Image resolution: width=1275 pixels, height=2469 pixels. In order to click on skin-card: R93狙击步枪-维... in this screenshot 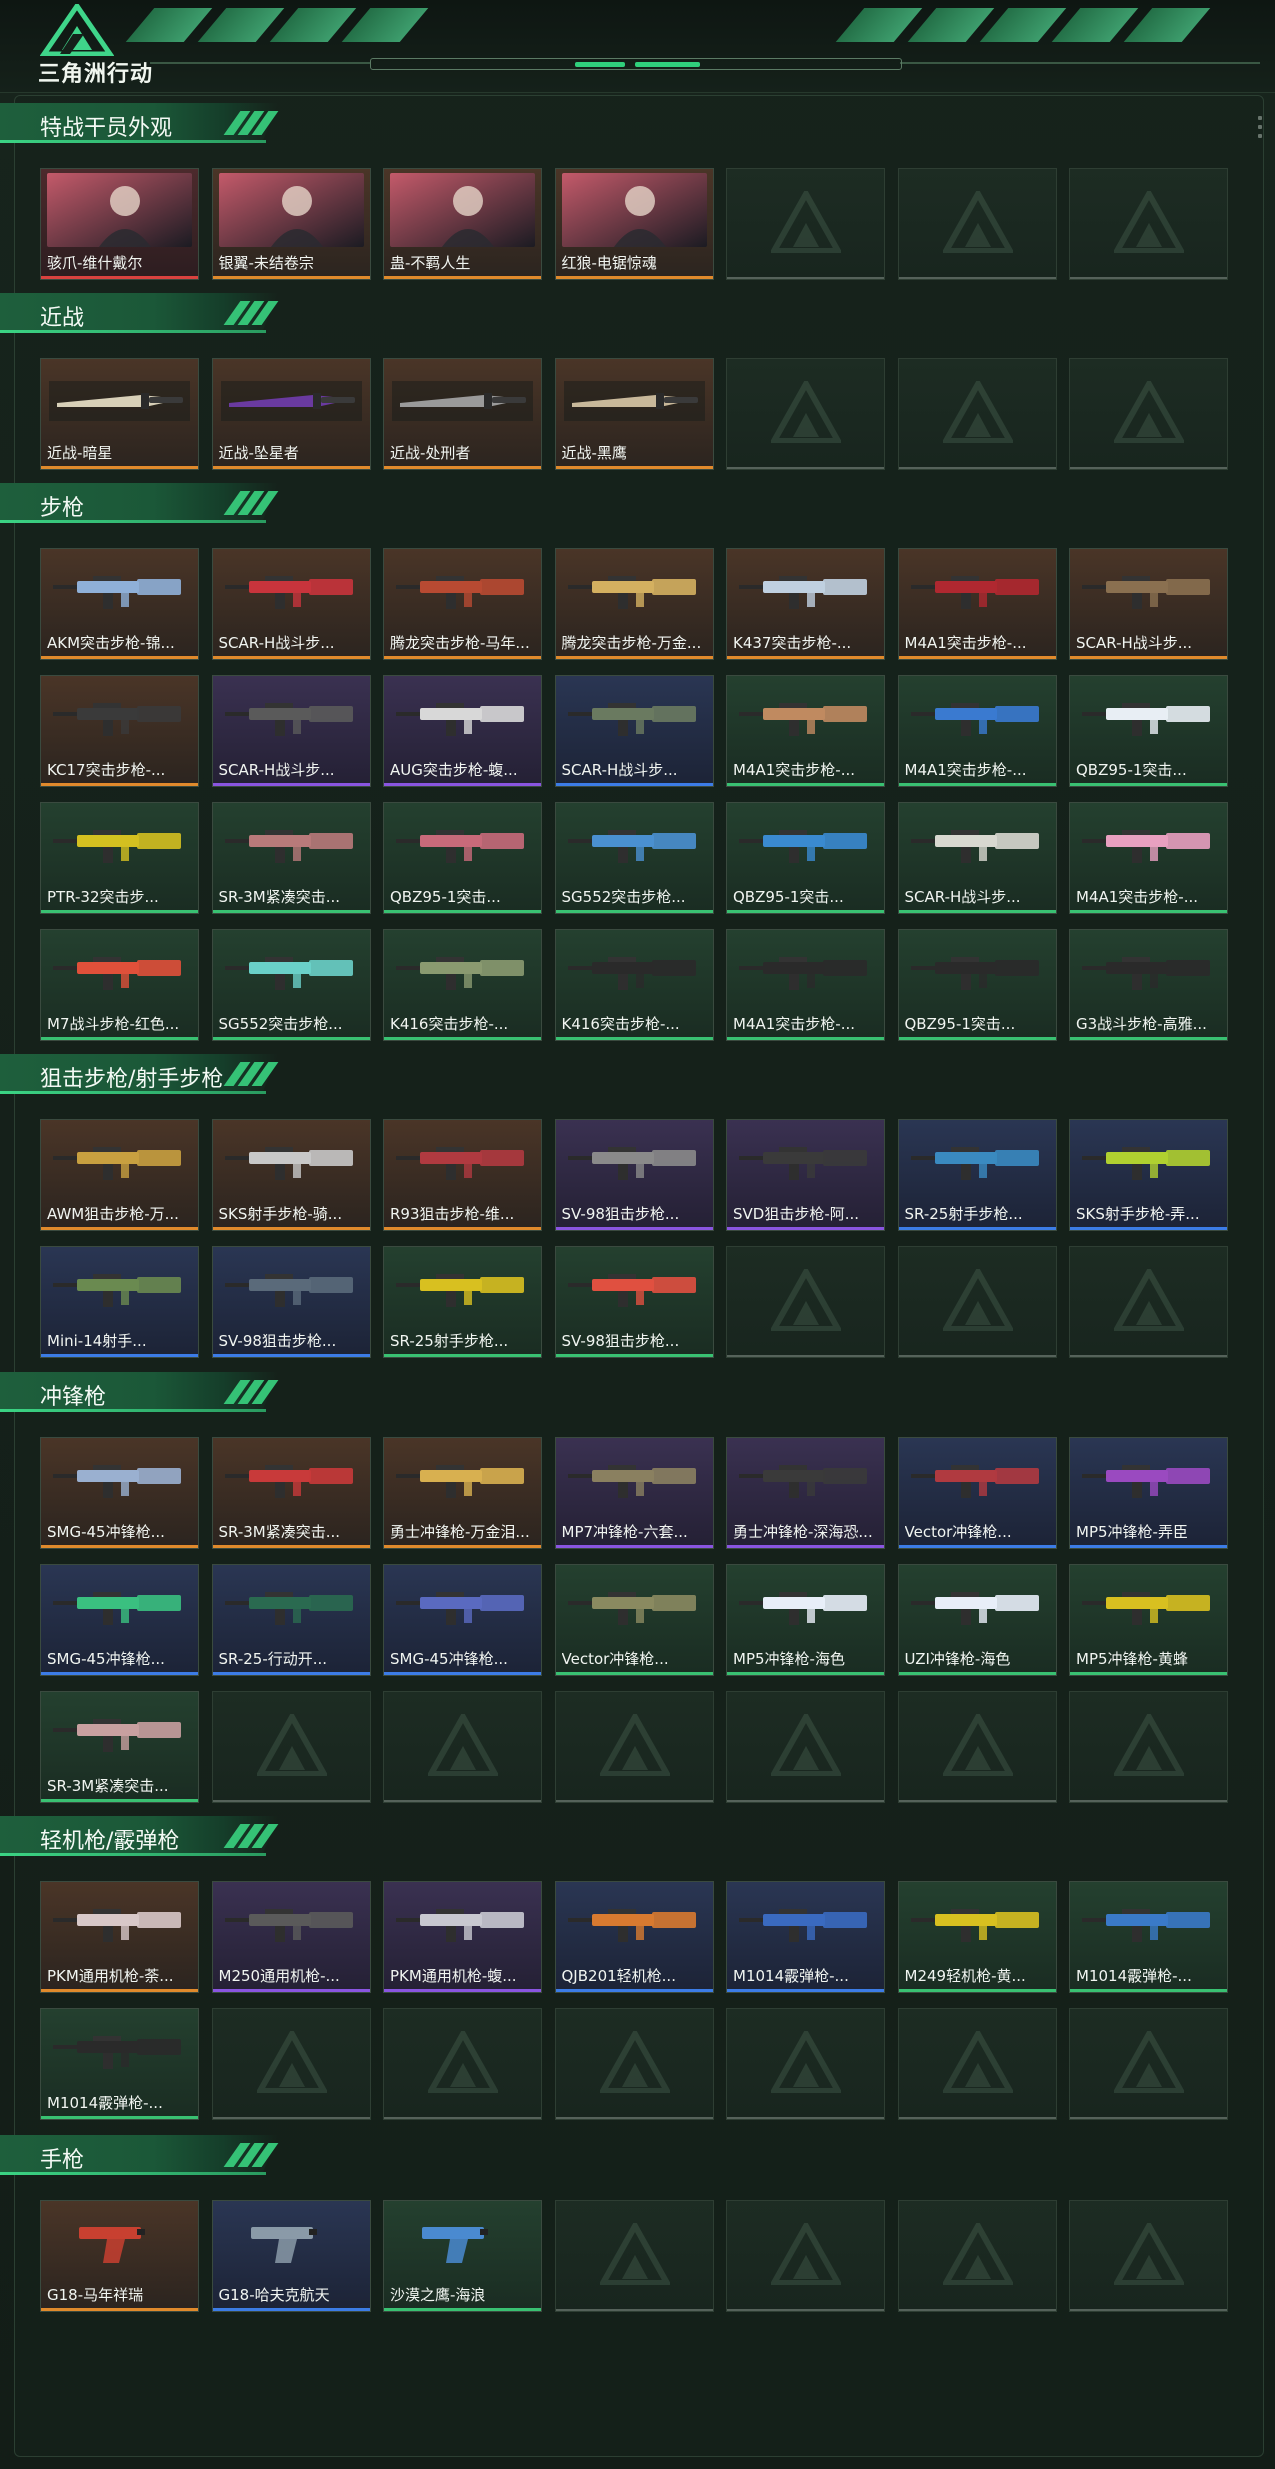, I will do `click(462, 1175)`.